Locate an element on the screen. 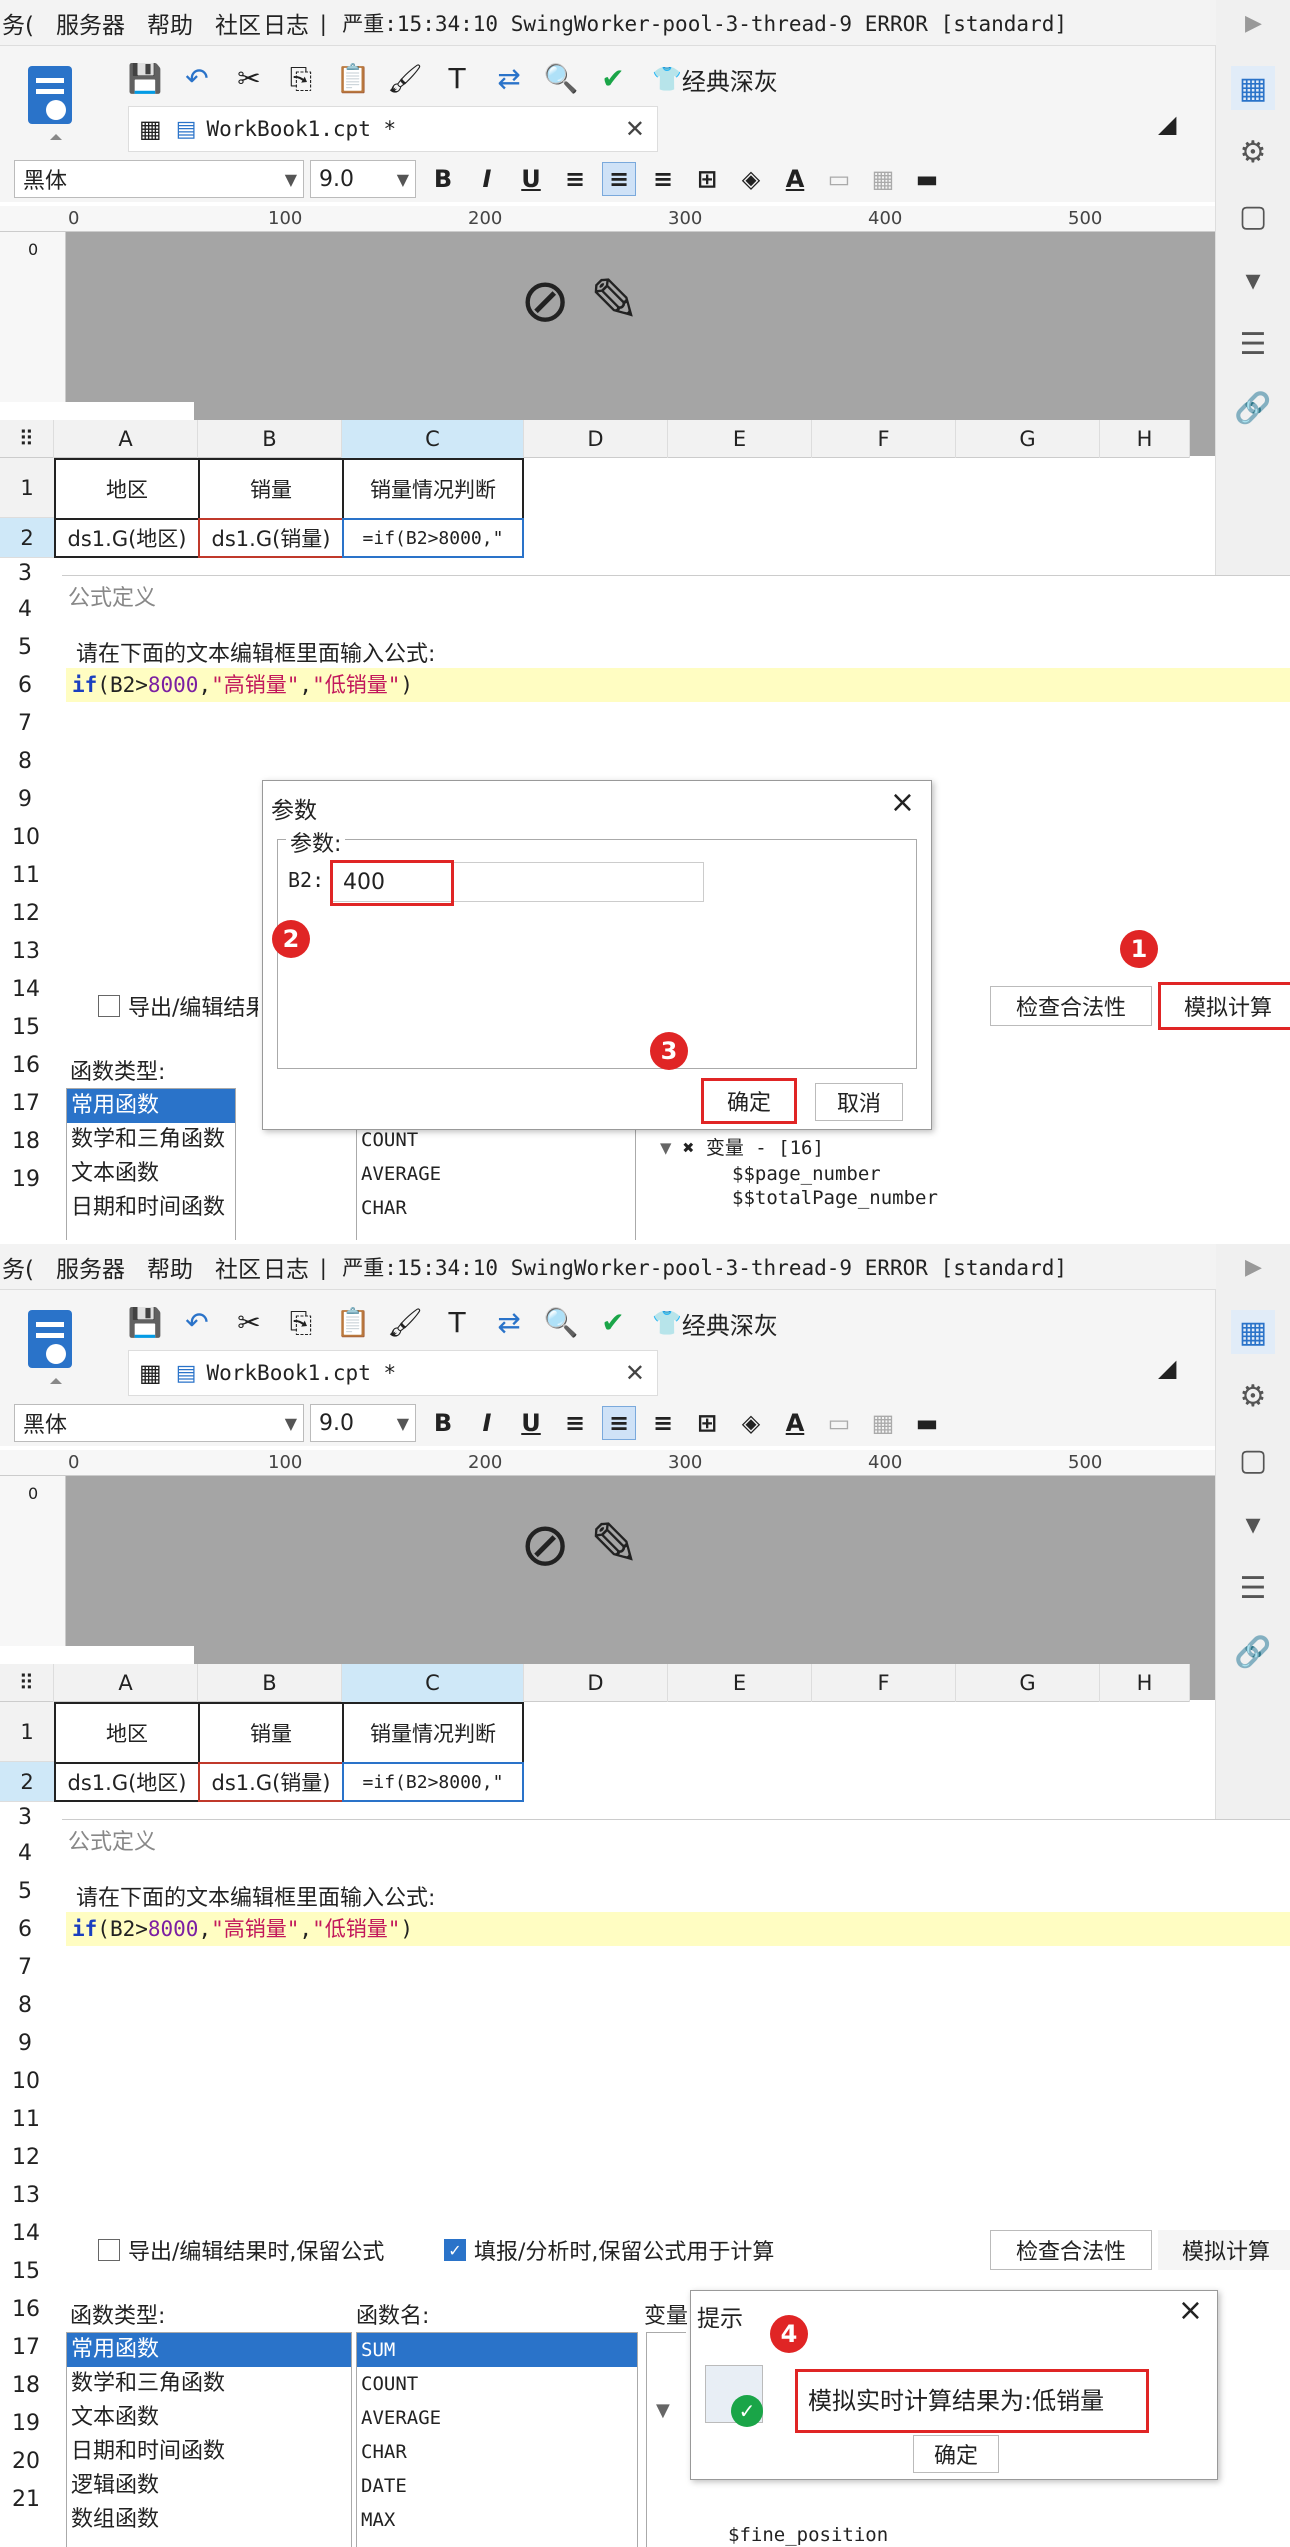 This screenshot has height=2547, width=1290. undo-icon: ↶ is located at coordinates (197, 79).